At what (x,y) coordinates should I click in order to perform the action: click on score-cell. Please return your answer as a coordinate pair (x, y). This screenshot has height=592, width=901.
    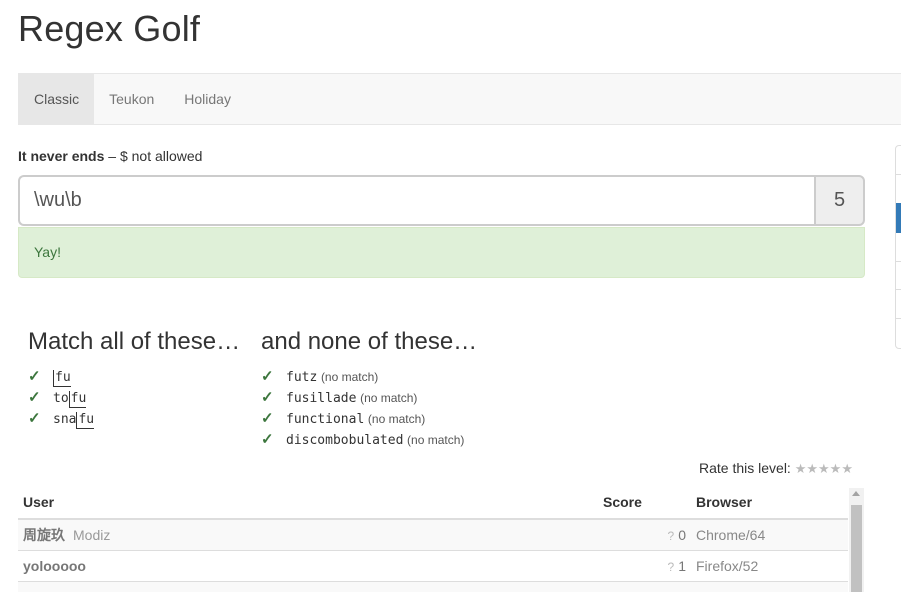
    Looking at the image, I should click on (644, 586).